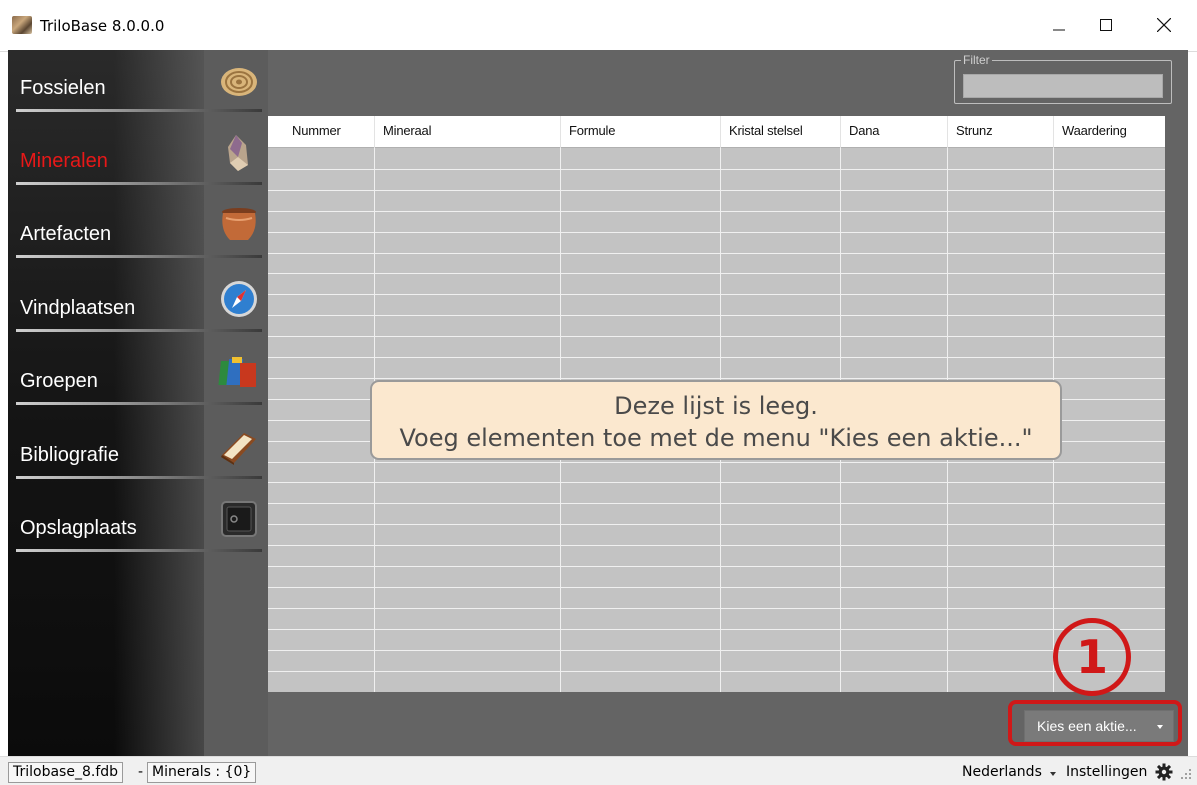 This screenshot has height=785, width=1197. What do you see at coordinates (66, 234) in the screenshot?
I see `sidebar-item-label: Artefacten` at bounding box center [66, 234].